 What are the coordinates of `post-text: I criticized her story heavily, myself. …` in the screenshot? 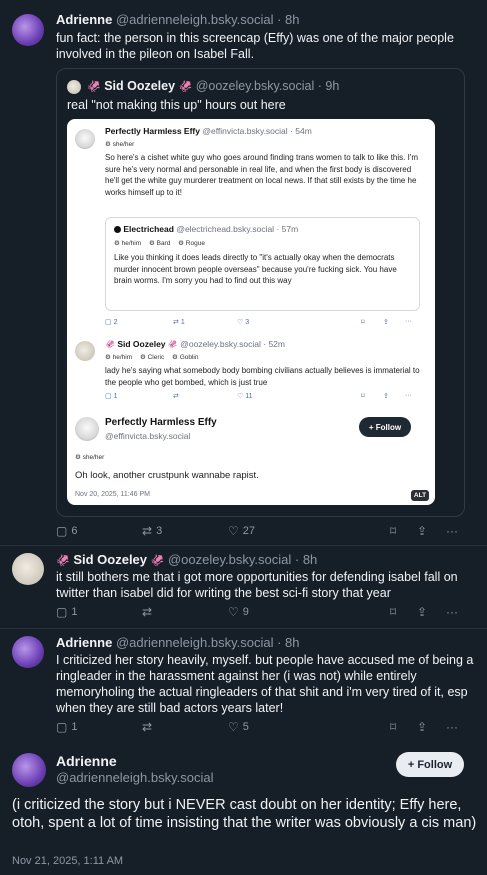 It's located at (265, 684).